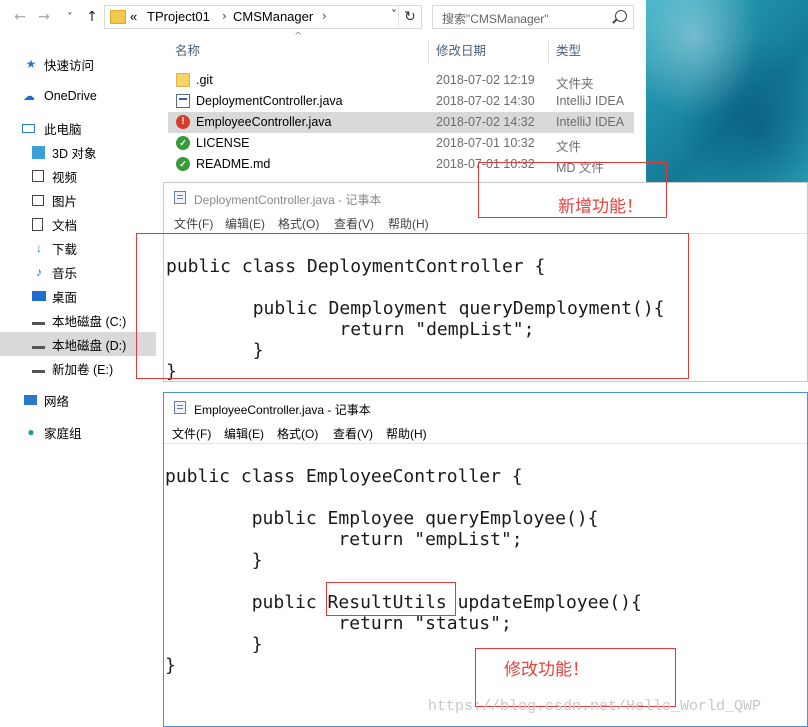  What do you see at coordinates (70, 96) in the screenshot?
I see `sidebar-item-label: OneDrive` at bounding box center [70, 96].